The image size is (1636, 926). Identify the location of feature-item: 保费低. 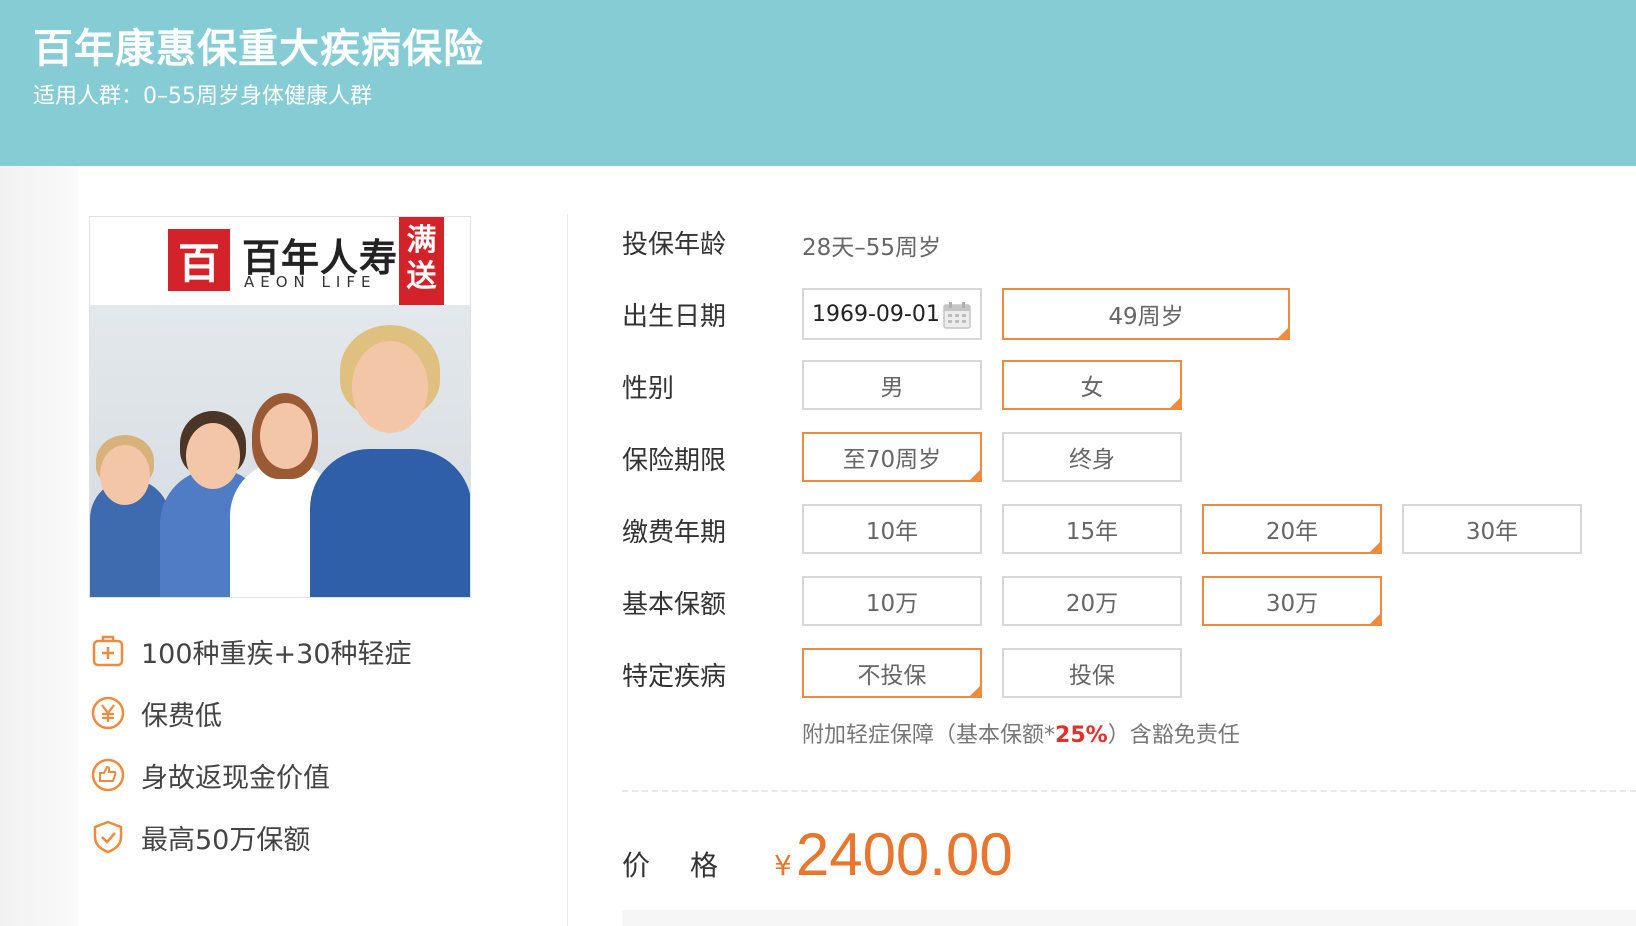
(309, 712).